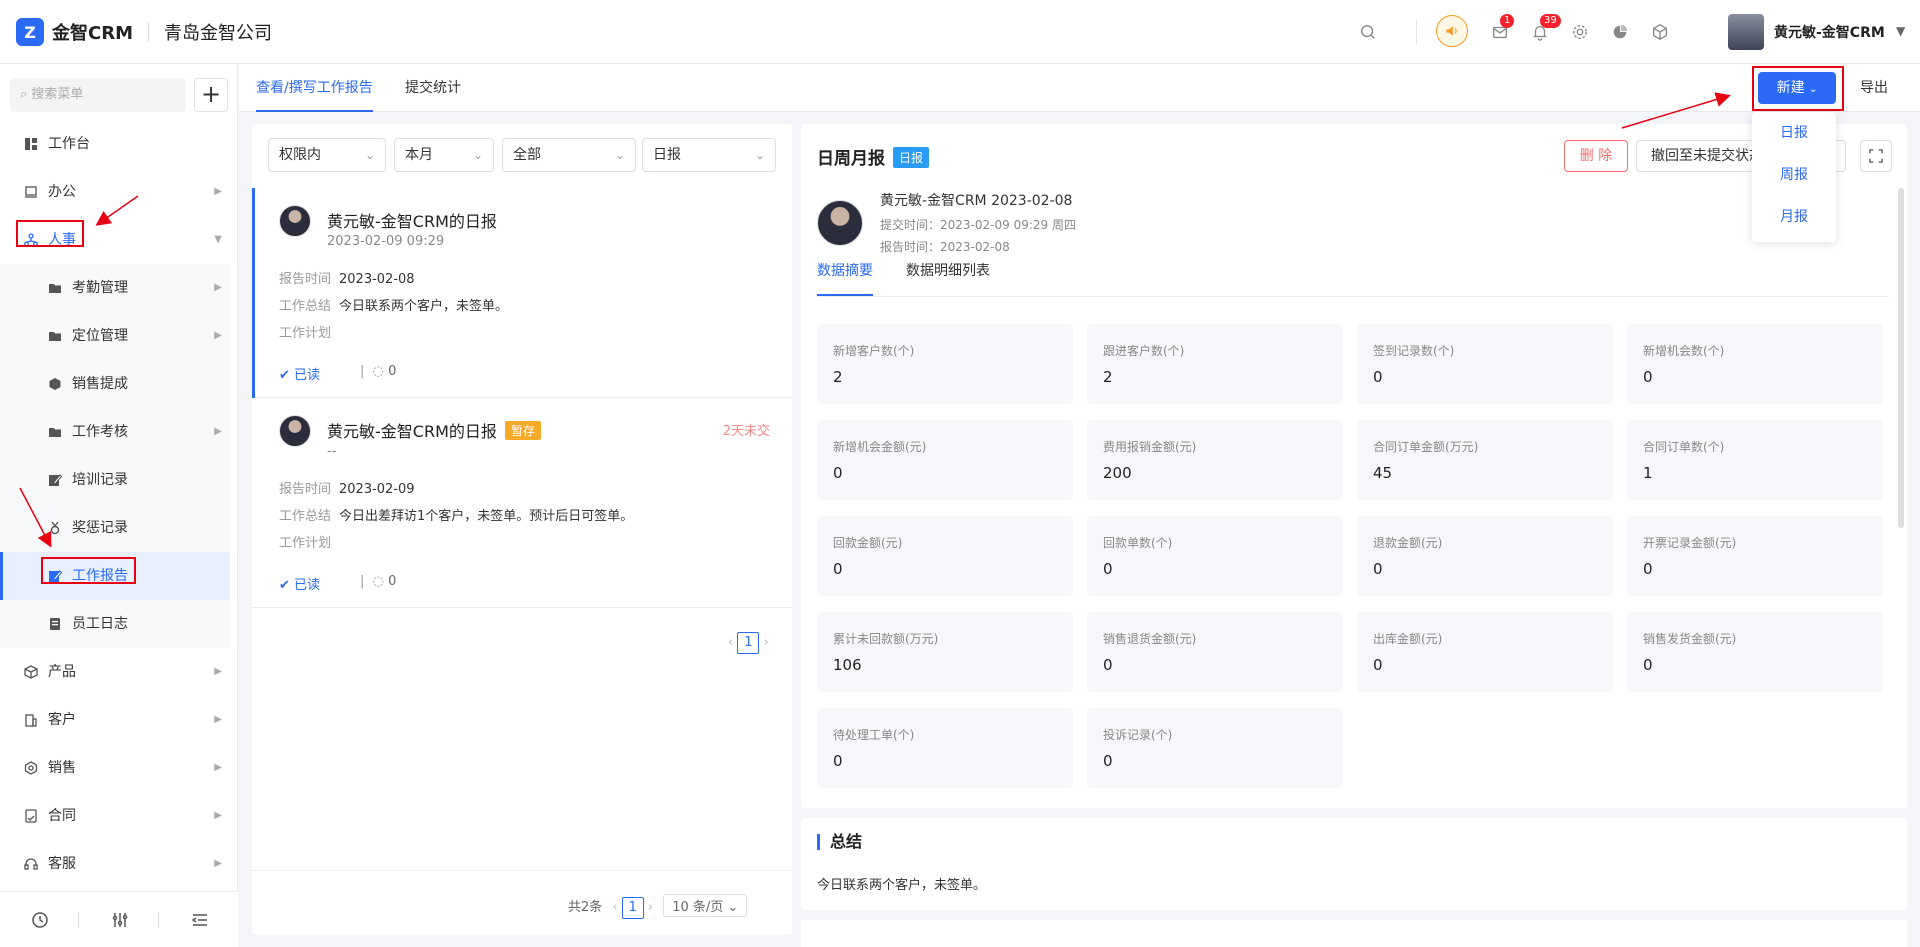  I want to click on filter-period-select: 本月 ⌄, so click(444, 155).